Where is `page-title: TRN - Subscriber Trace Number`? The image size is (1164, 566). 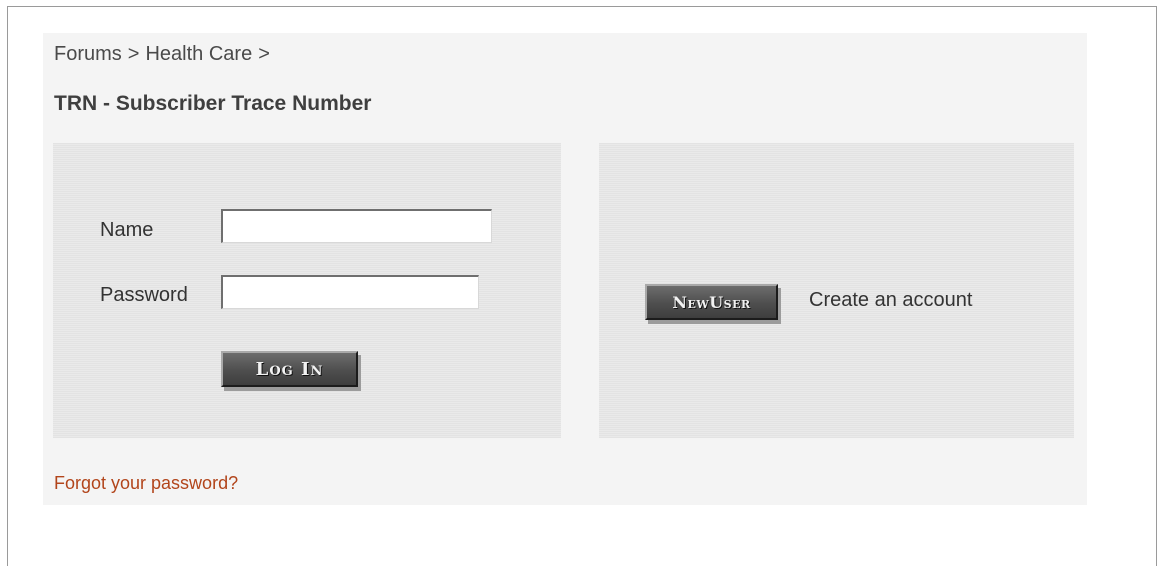
page-title: TRN - Subscriber Trace Number is located at coordinates (213, 103).